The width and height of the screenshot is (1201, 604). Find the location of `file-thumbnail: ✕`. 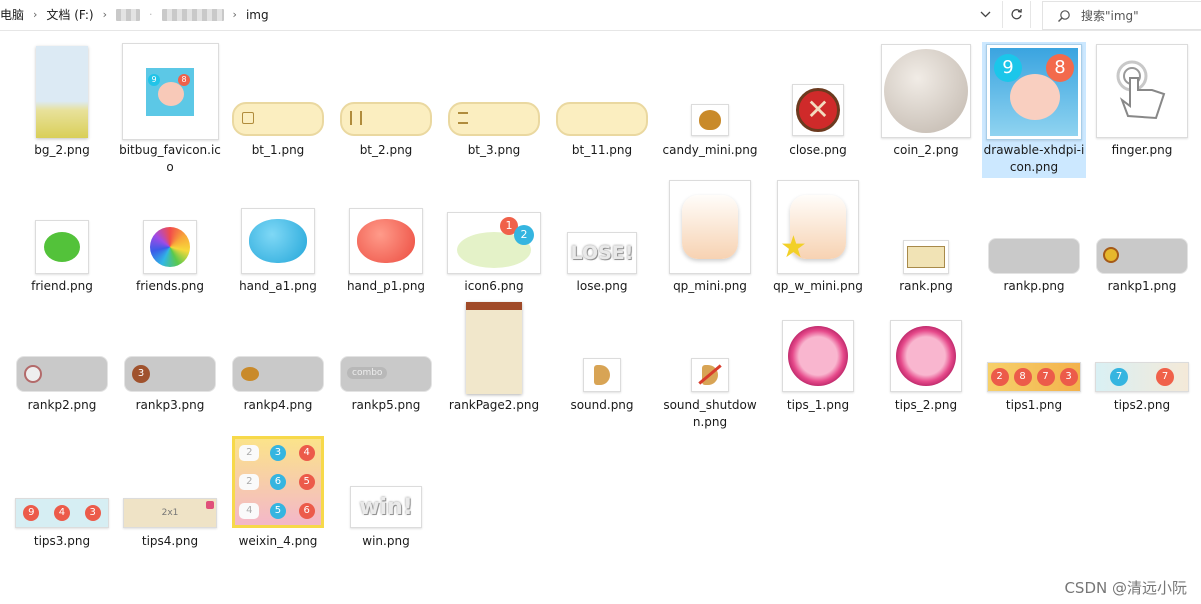

file-thumbnail: ✕ is located at coordinates (818, 110).